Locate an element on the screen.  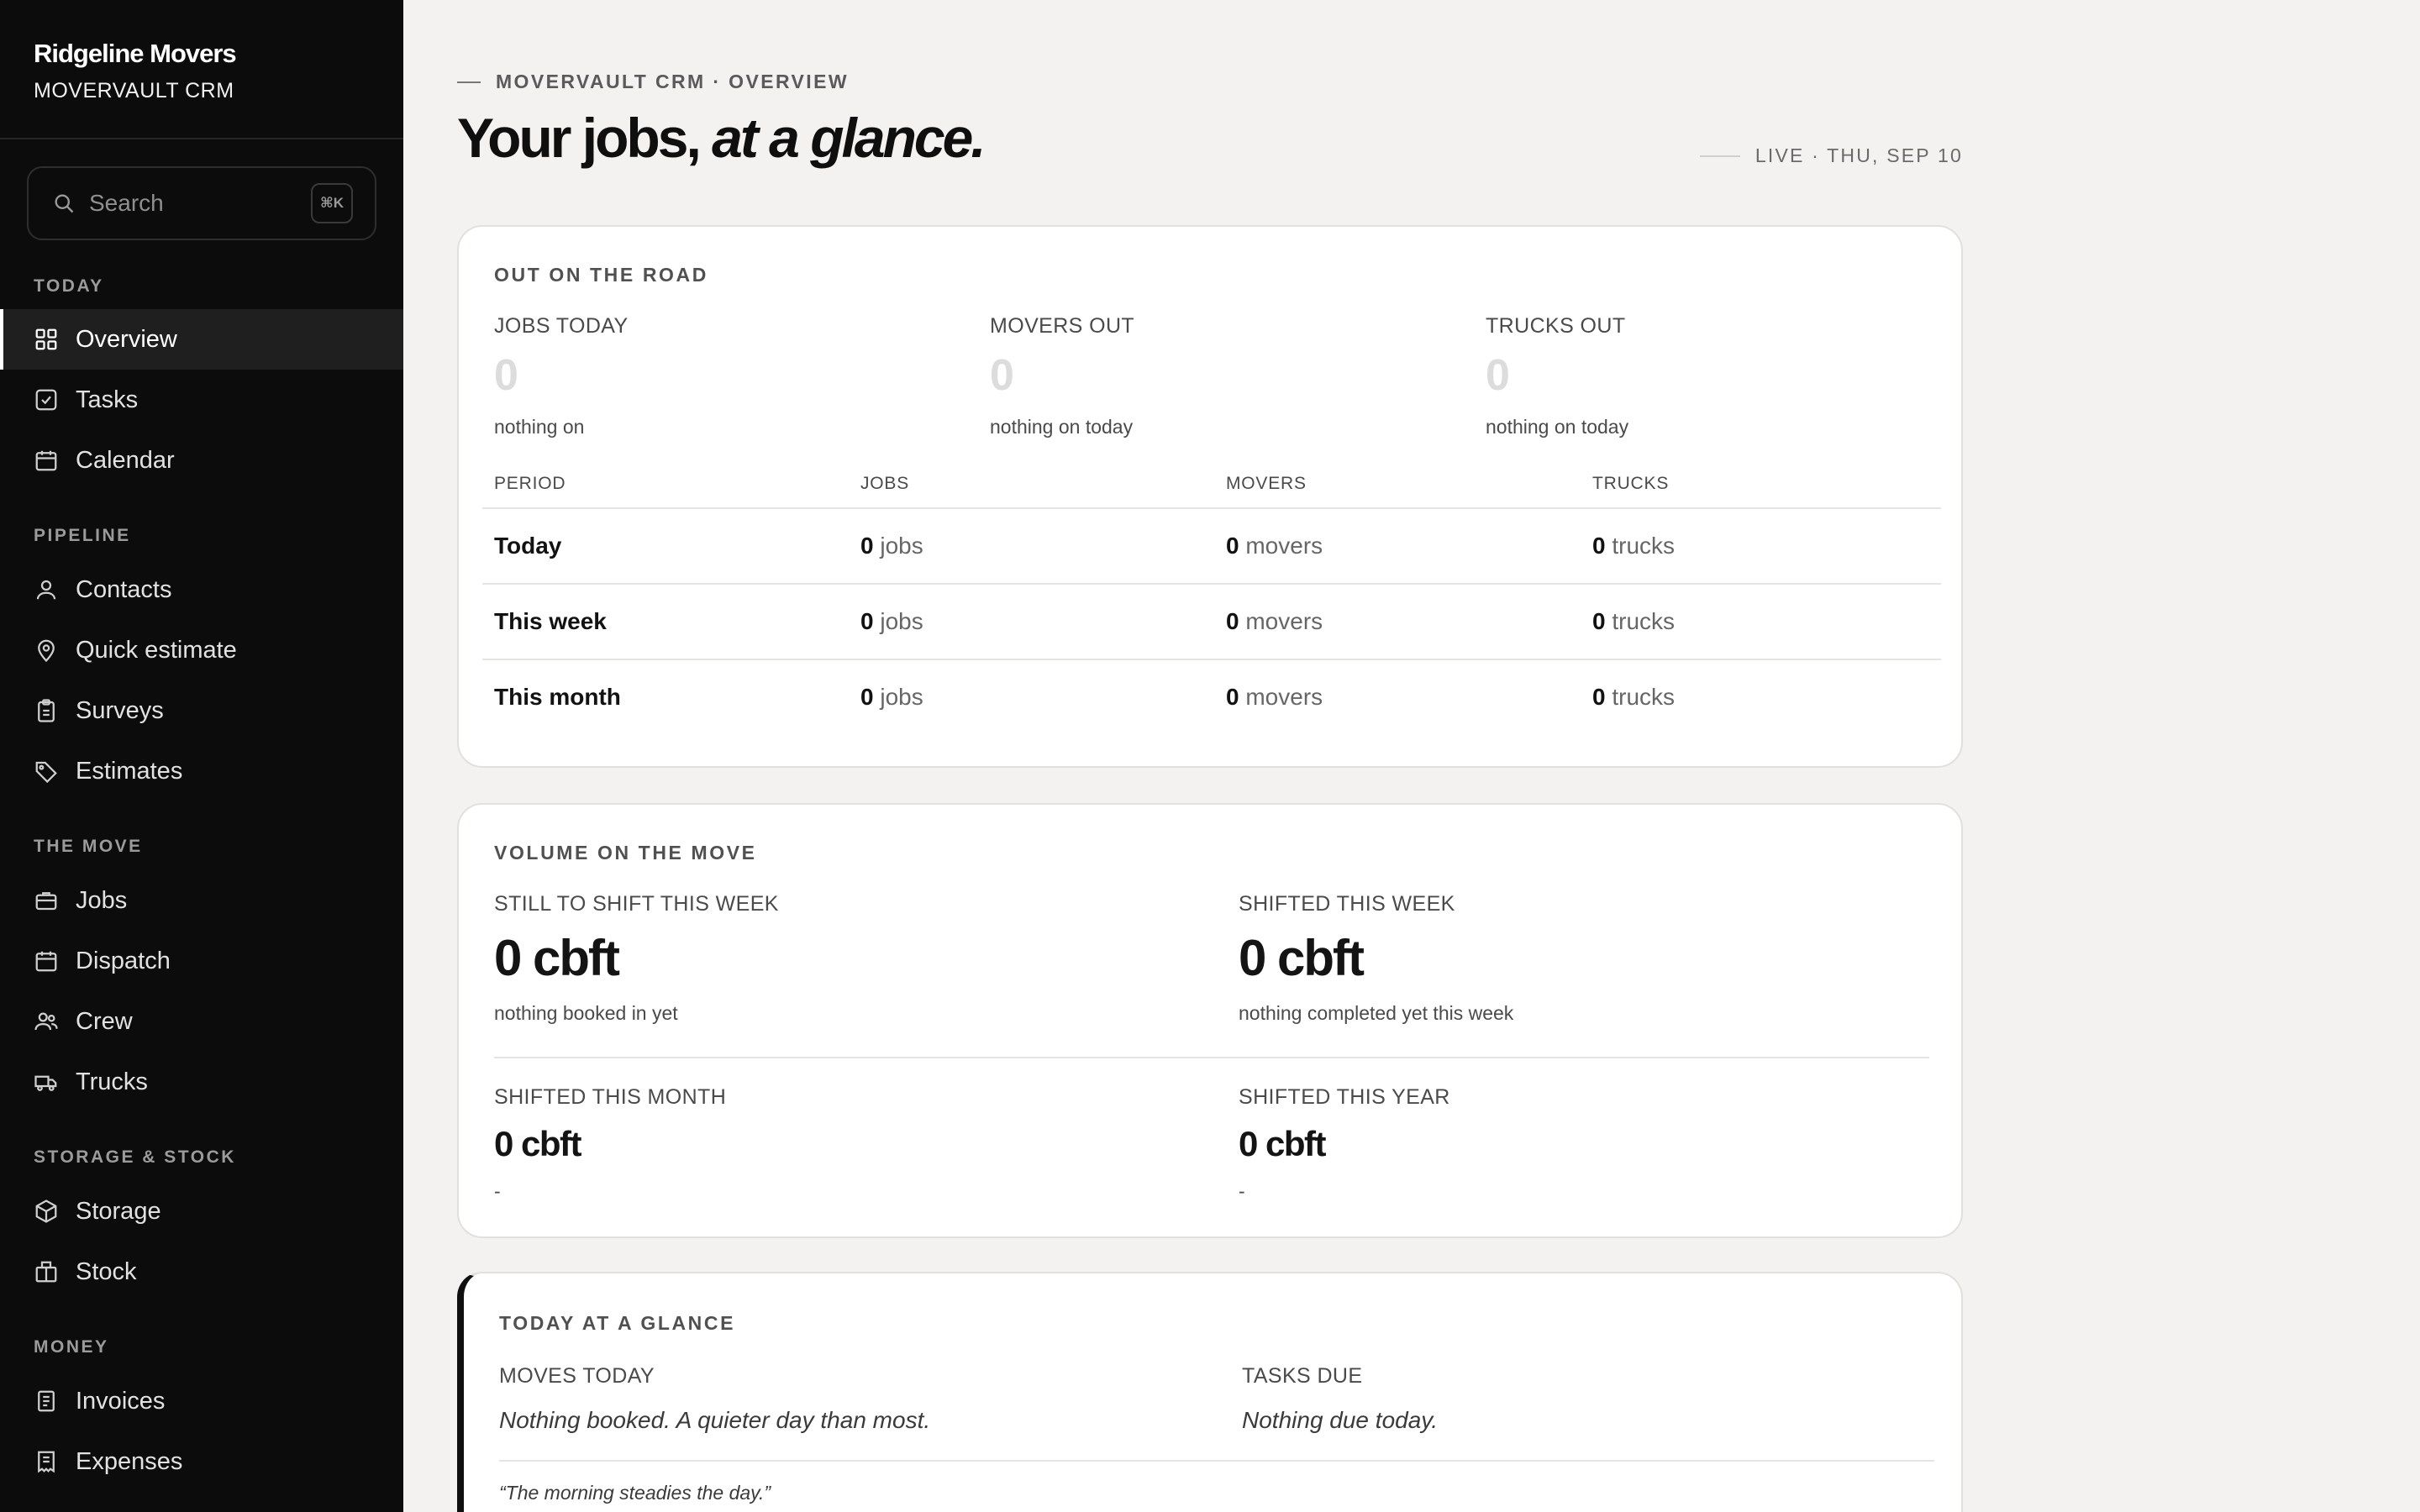
person-icon is located at coordinates (46, 589).